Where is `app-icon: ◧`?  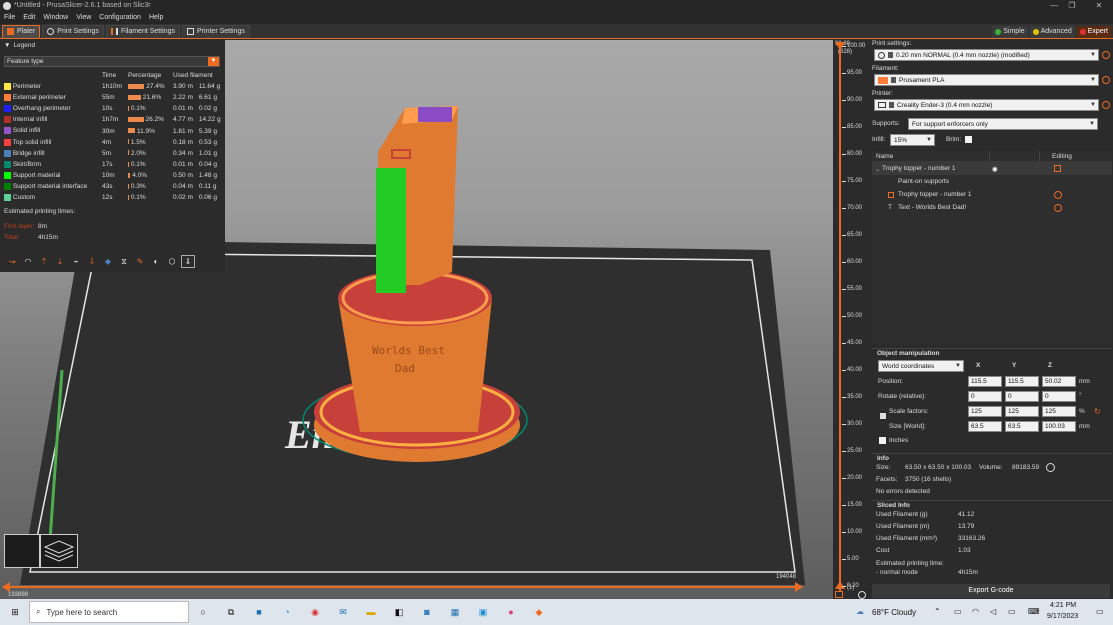
app-icon: ◧ is located at coordinates (399, 612).